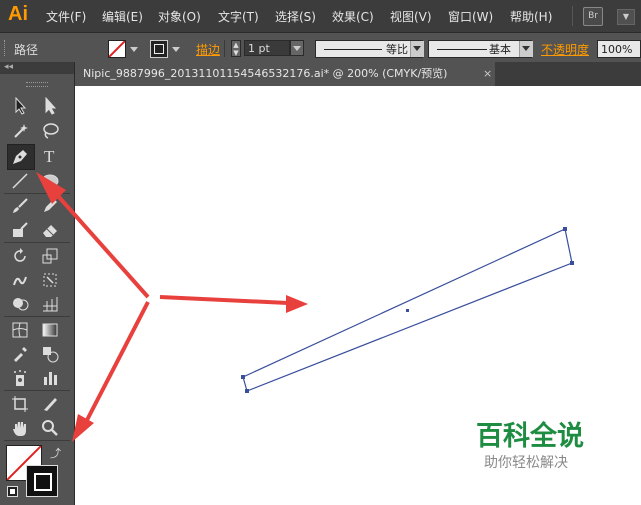 The width and height of the screenshot is (641, 505). What do you see at coordinates (530, 436) in the screenshot?
I see `watermark-title: 百科全说` at bounding box center [530, 436].